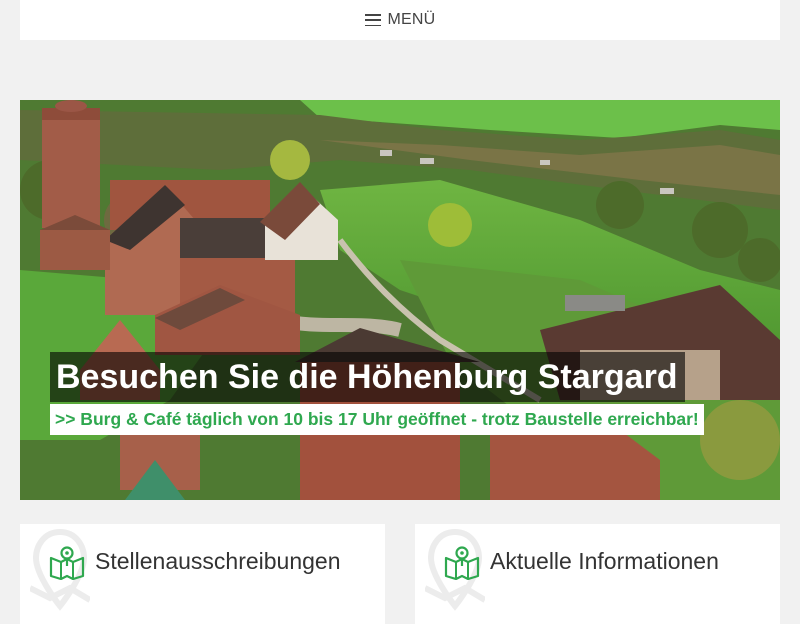 This screenshot has width=800, height=624. I want to click on card-stellenausschreibungen: Stellenausschreibungen, so click(202, 574).